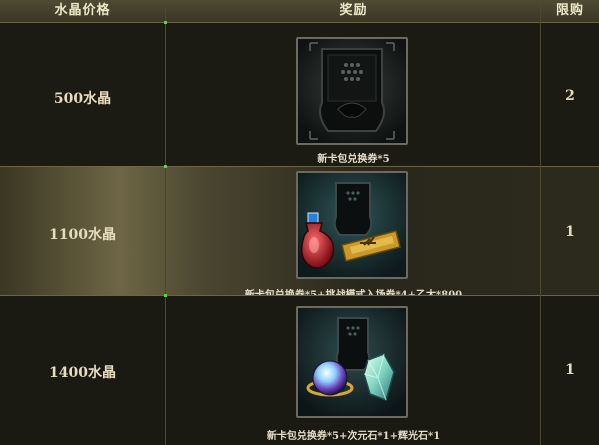  What do you see at coordinates (299, 11) in the screenshot?
I see `table-header: 水晶价格 奖励 限购` at bounding box center [299, 11].